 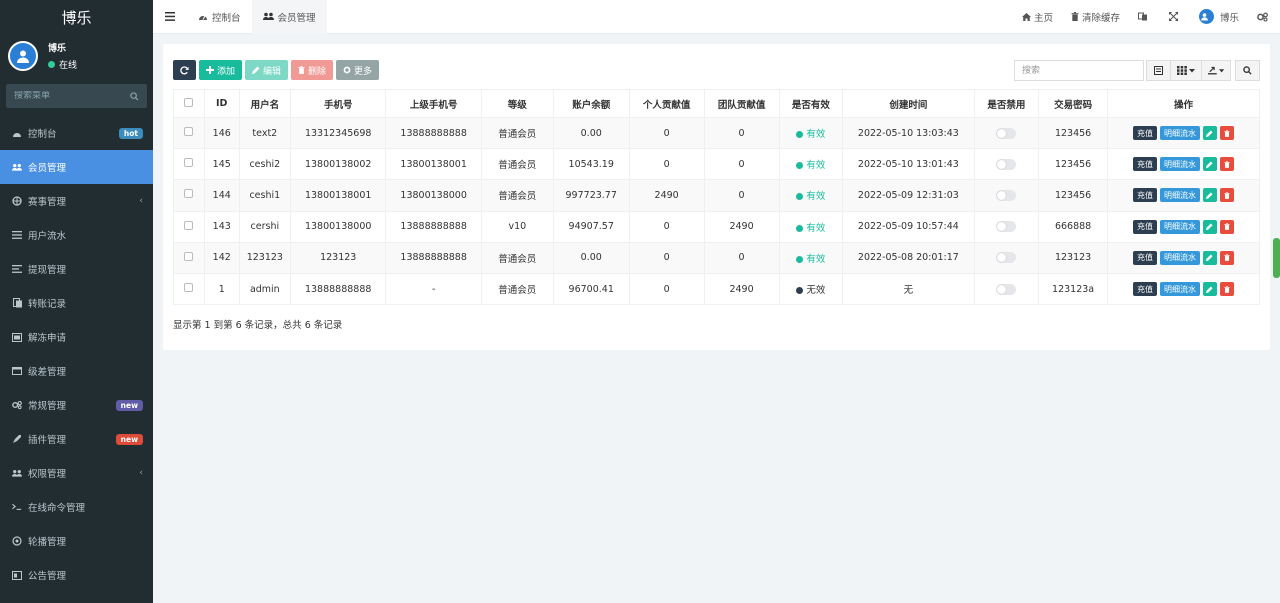 I want to click on sidebar-item-label: 控制台, so click(x=42, y=134).